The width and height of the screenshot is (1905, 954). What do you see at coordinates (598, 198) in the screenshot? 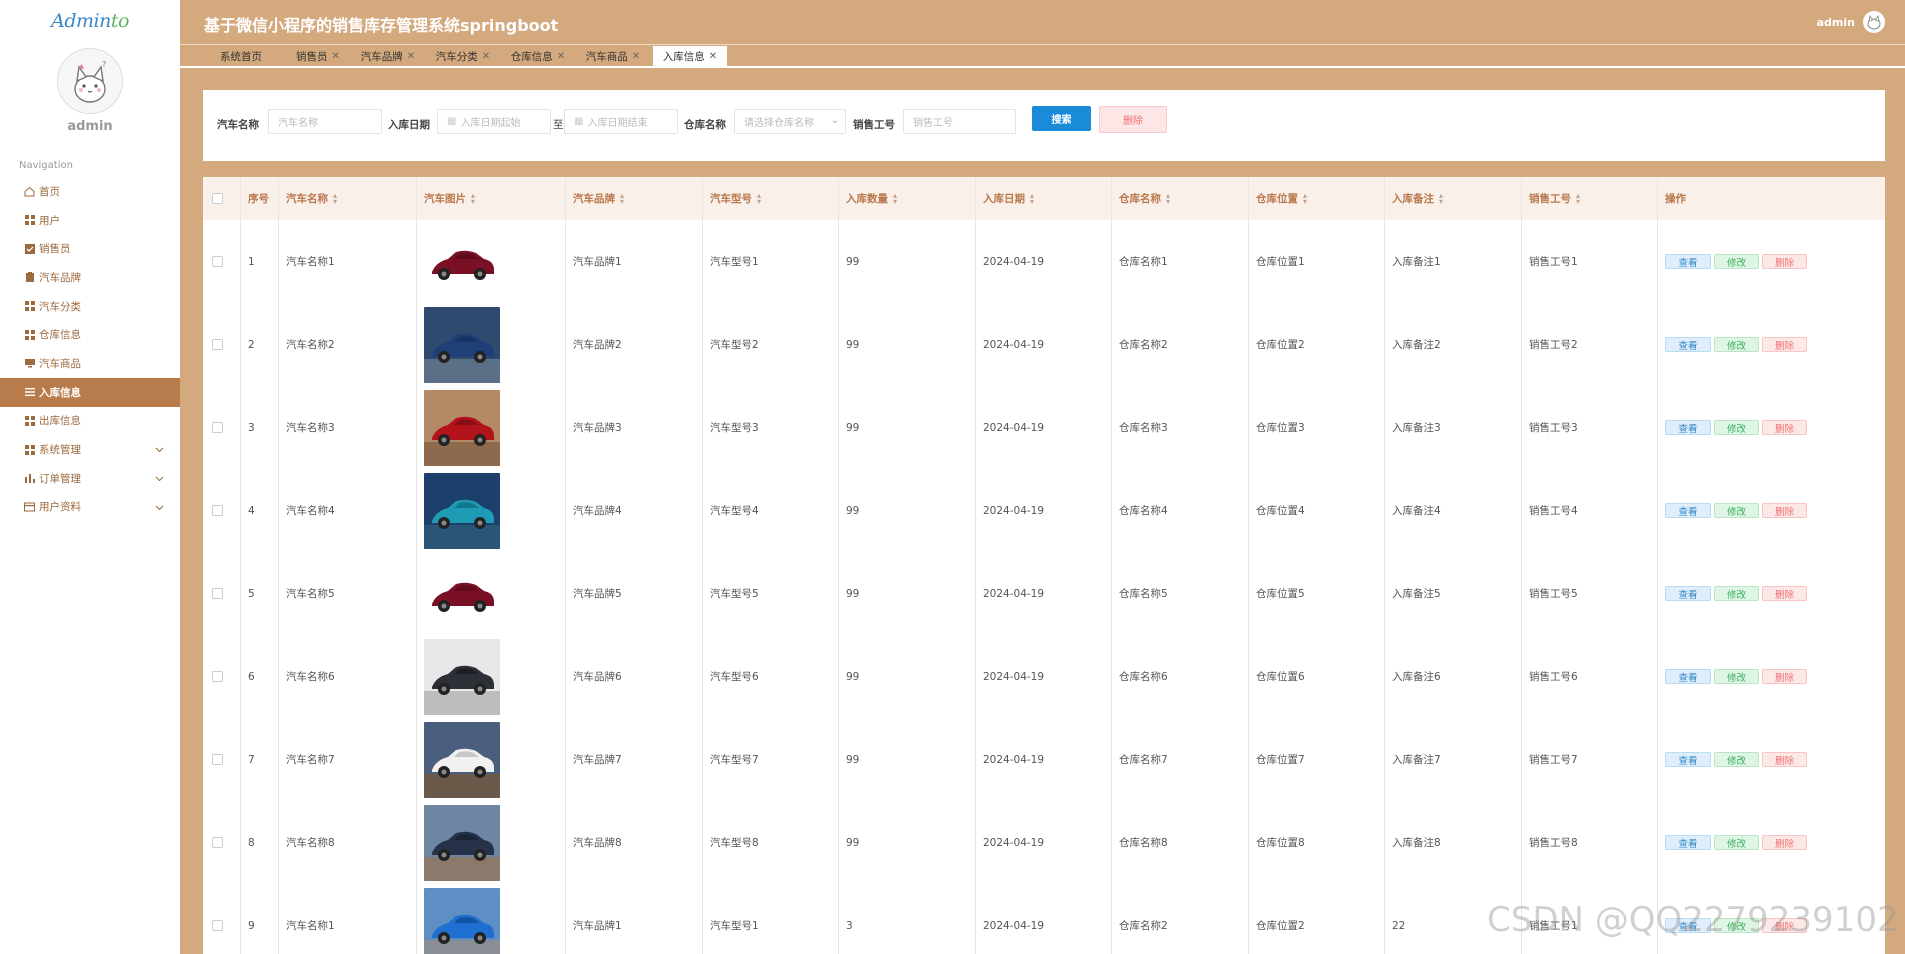
I see `column-header: 汽车品牌 ▴ ▾` at bounding box center [598, 198].